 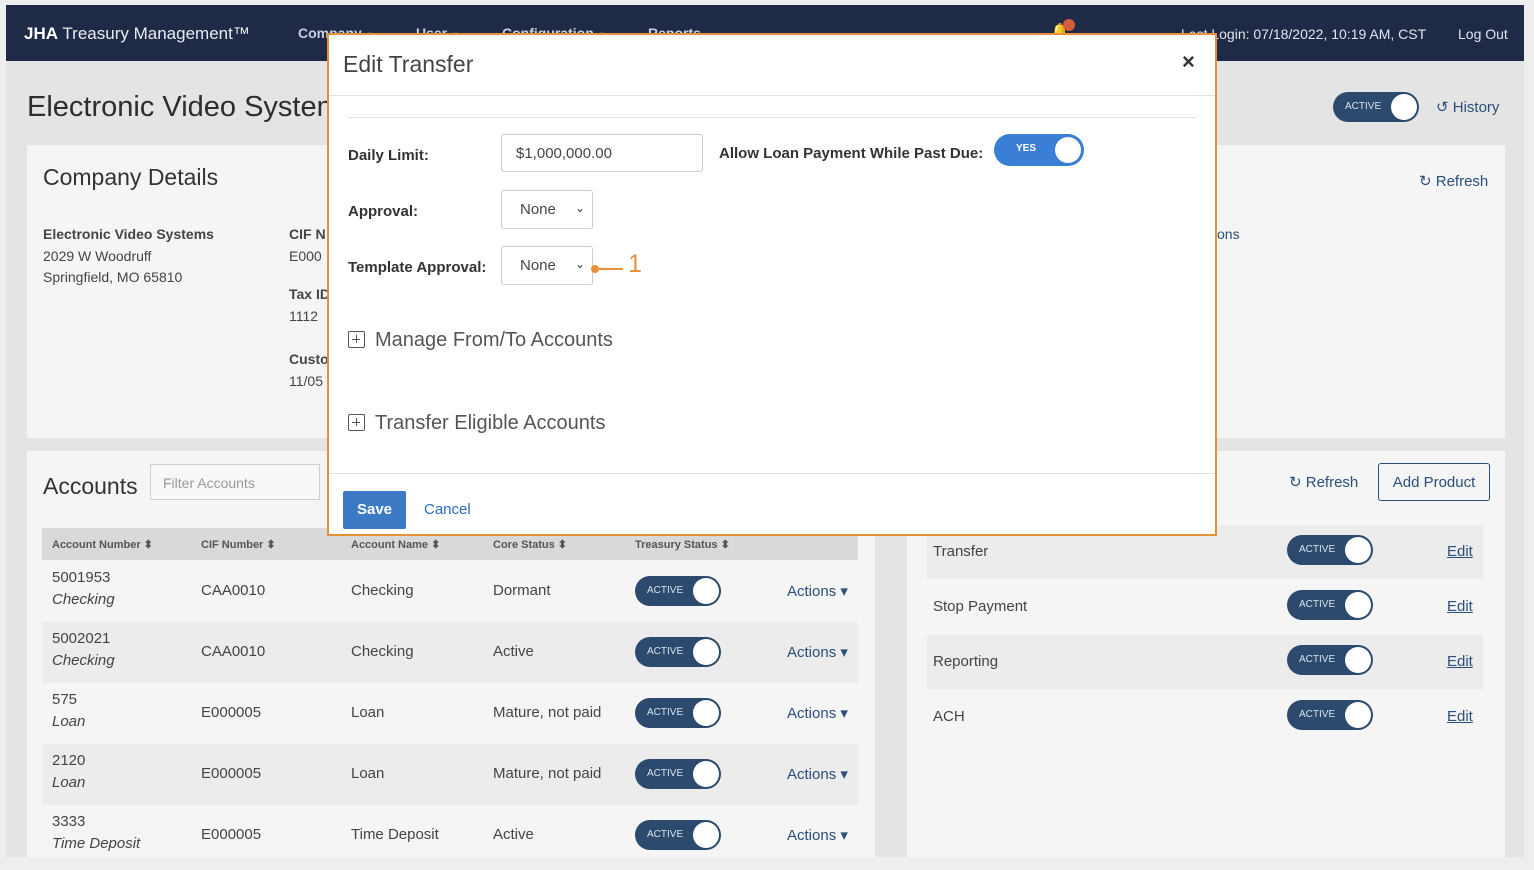 I want to click on brand-rest: Treasury Management™, so click(x=154, y=33).